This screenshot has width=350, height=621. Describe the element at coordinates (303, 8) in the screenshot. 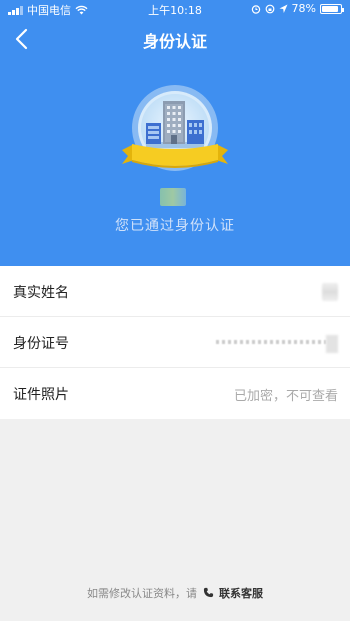

I see `battery-percent: 78%` at that location.